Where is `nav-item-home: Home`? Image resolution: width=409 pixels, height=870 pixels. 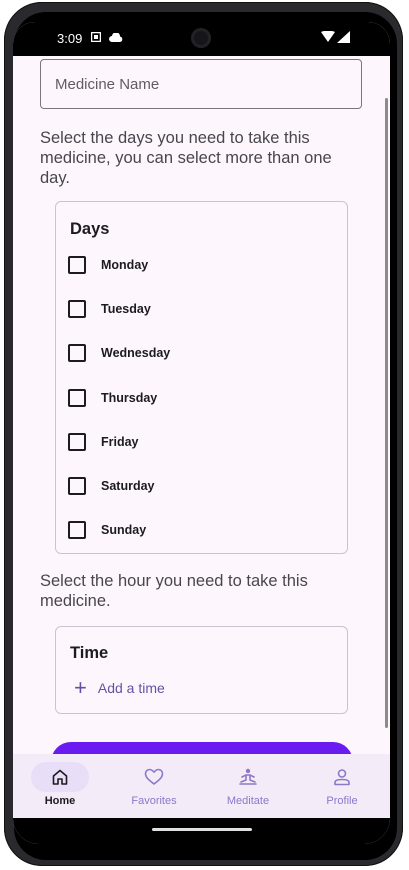 nav-item-home: Home is located at coordinates (60, 786).